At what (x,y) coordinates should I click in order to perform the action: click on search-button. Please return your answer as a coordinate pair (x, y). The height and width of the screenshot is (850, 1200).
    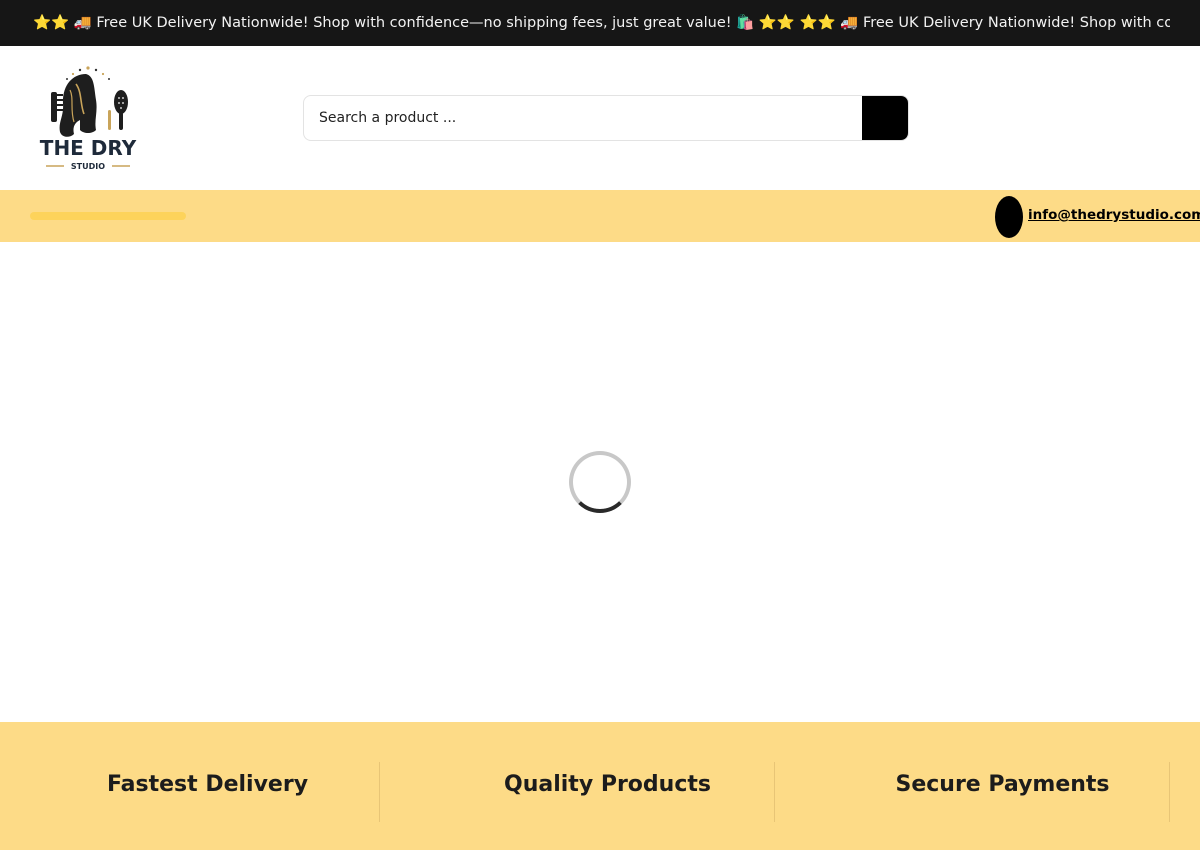
    Looking at the image, I should click on (885, 118).